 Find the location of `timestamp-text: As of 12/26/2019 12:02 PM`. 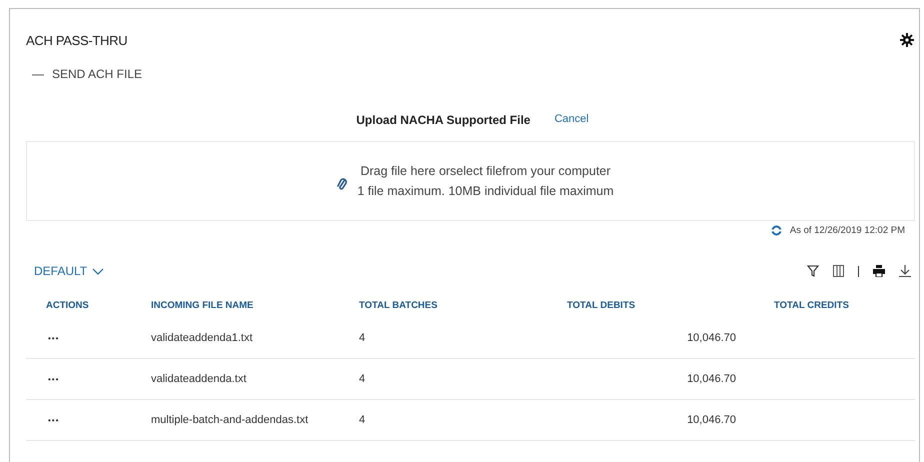

timestamp-text: As of 12/26/2019 12:02 PM is located at coordinates (847, 230).